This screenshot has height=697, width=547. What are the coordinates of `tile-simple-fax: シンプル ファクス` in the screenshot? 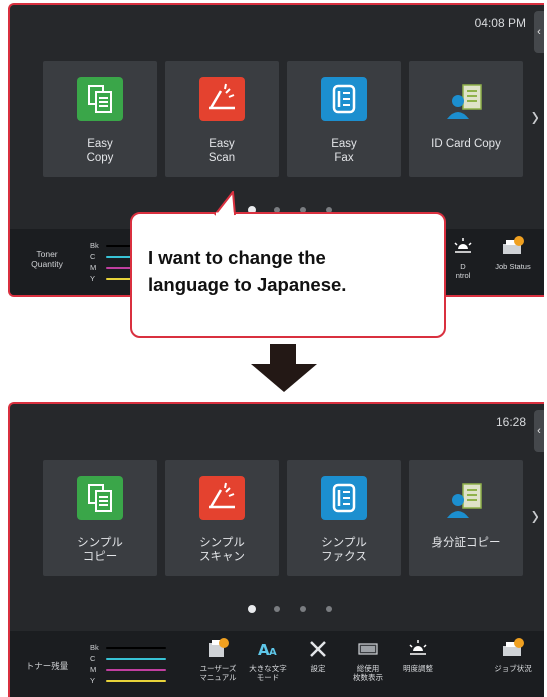 It's located at (344, 518).